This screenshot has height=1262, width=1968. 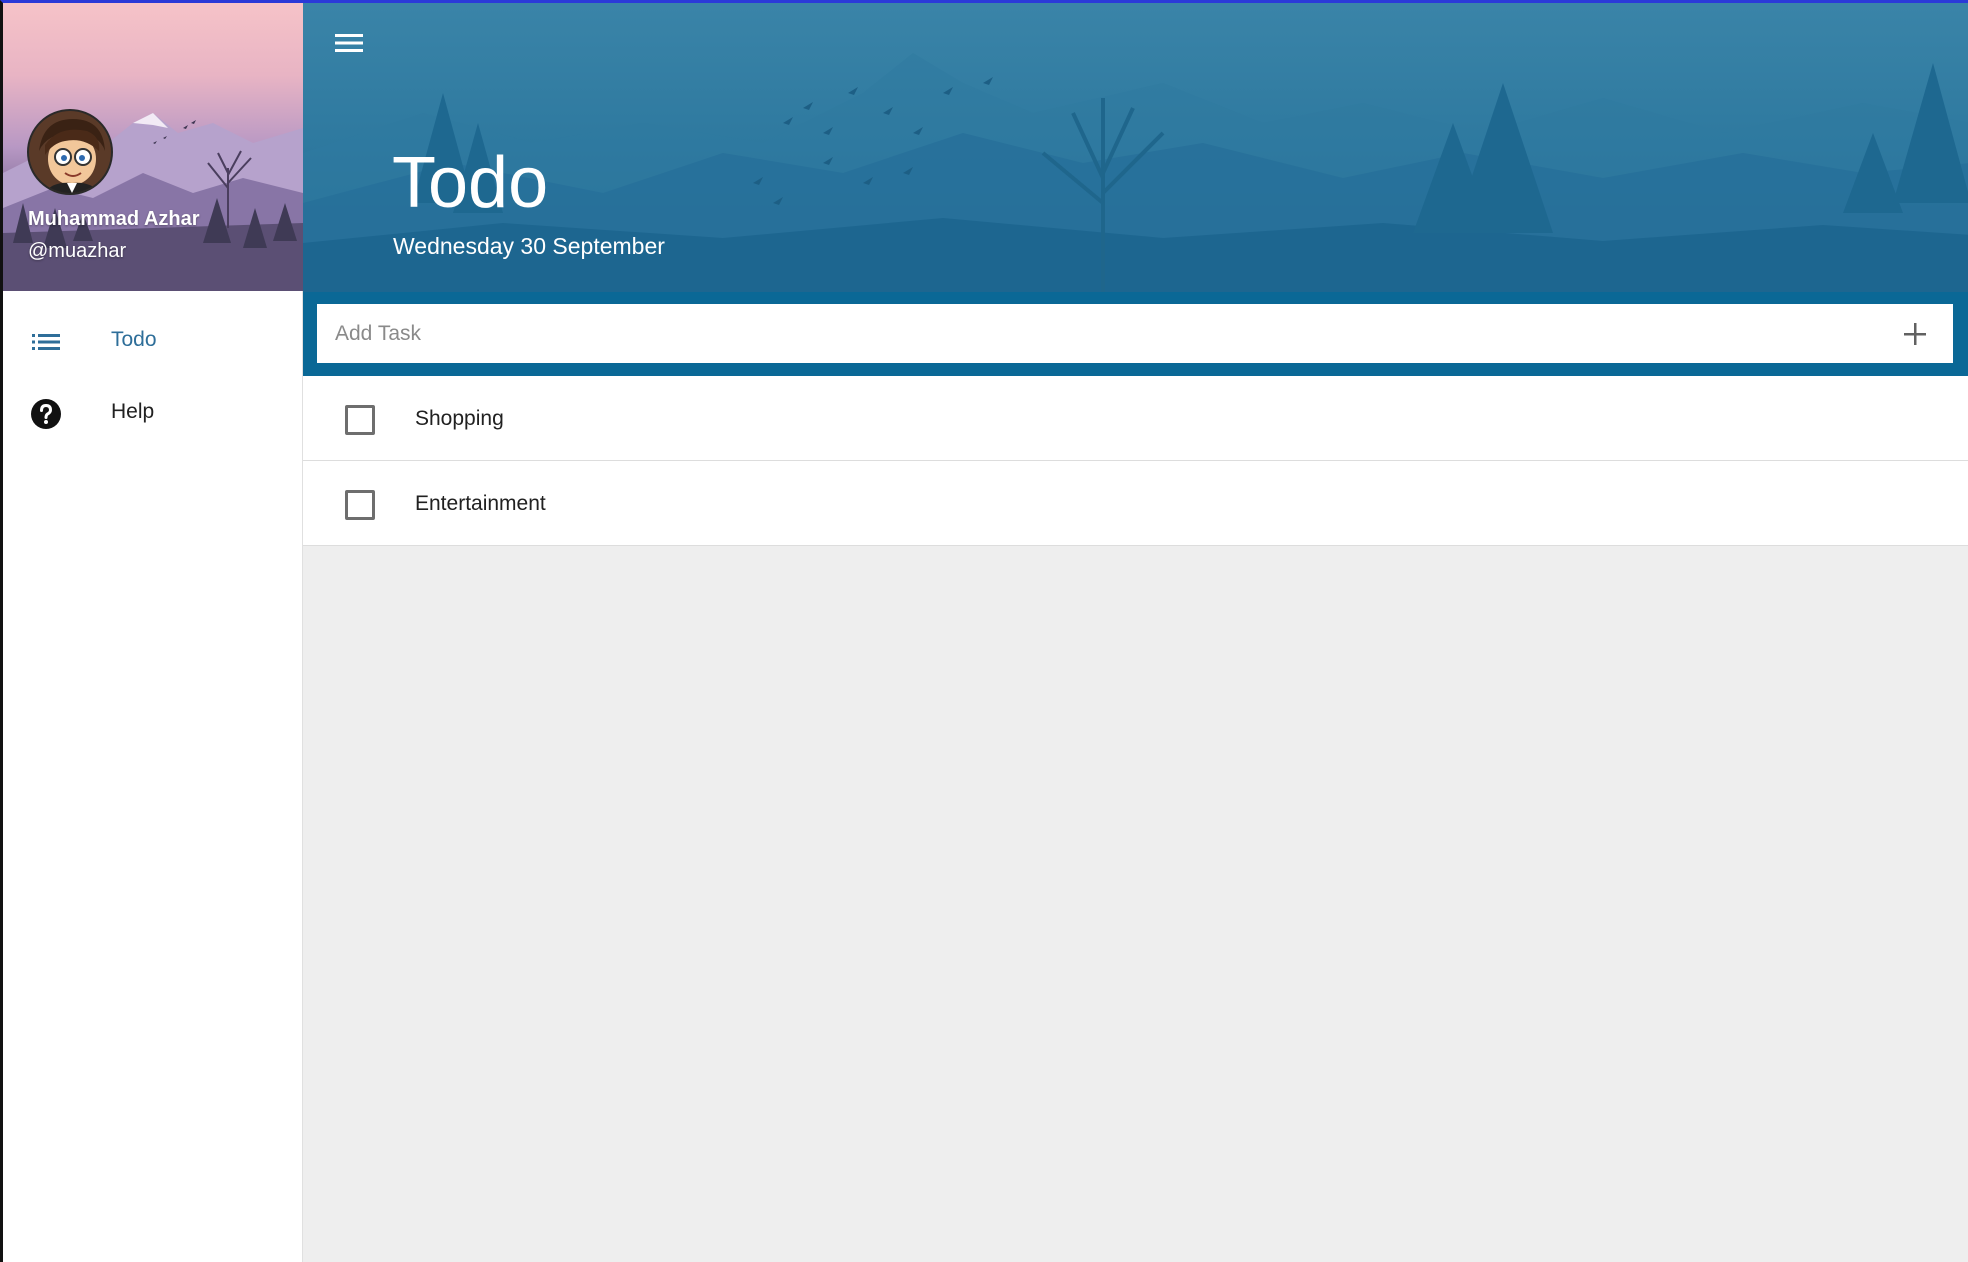 What do you see at coordinates (77, 251) in the screenshot?
I see `profile-handle: @muazhar` at bounding box center [77, 251].